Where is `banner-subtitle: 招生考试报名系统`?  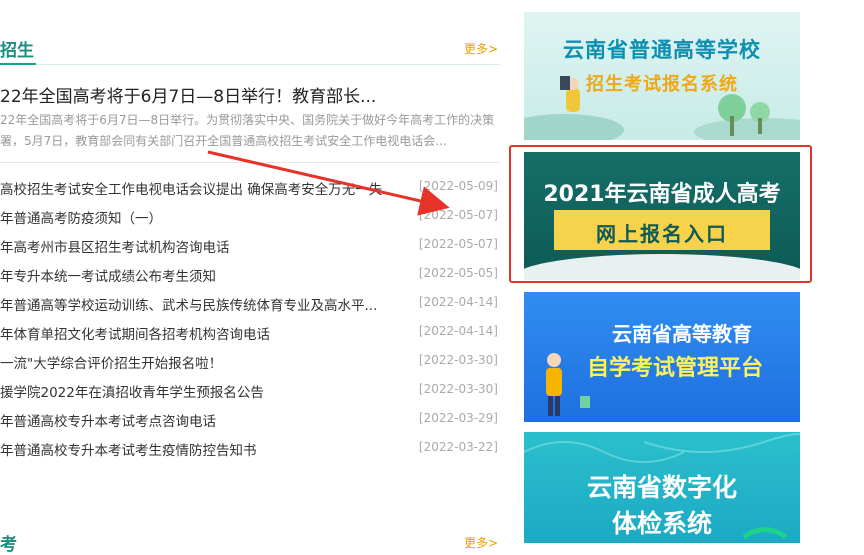 banner-subtitle: 招生考试报名系统 is located at coordinates (662, 84).